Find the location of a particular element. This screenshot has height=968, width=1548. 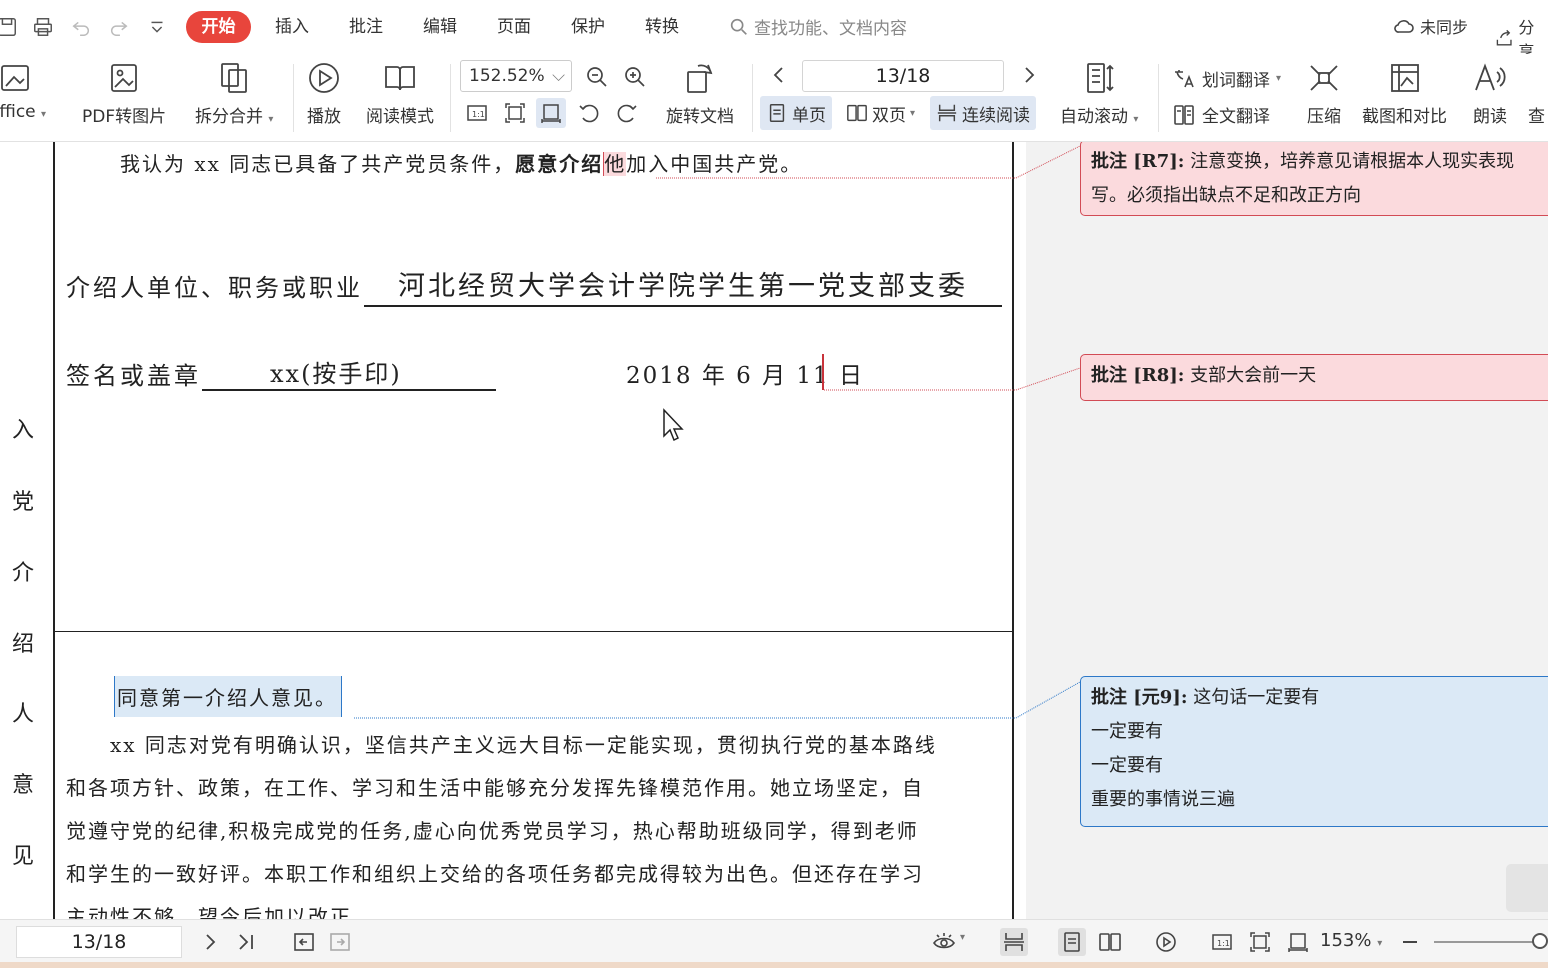

read-mode-label: 阅读模式 is located at coordinates (400, 117).